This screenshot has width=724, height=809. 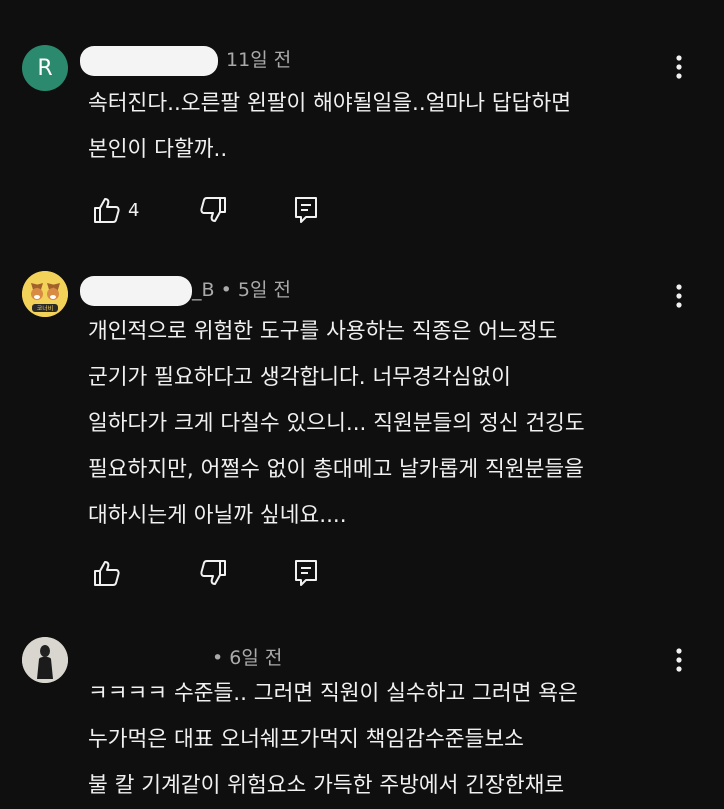 What do you see at coordinates (306, 739) in the screenshot?
I see `comment-line: 누가먹은 대표 오너쉐프가먹지 책임감수준들보소` at bounding box center [306, 739].